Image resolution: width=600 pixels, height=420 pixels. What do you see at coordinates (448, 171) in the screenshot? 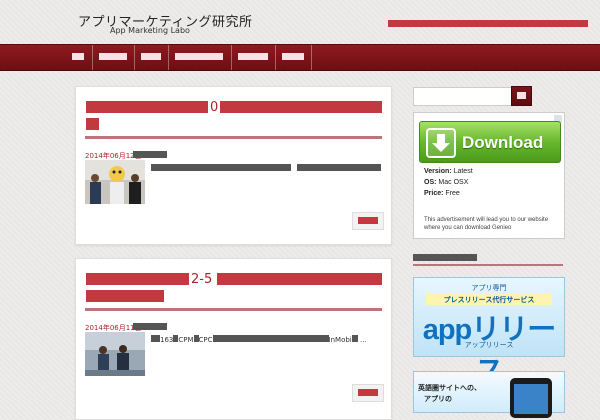
I see `ad-version: Version: Latest` at bounding box center [448, 171].